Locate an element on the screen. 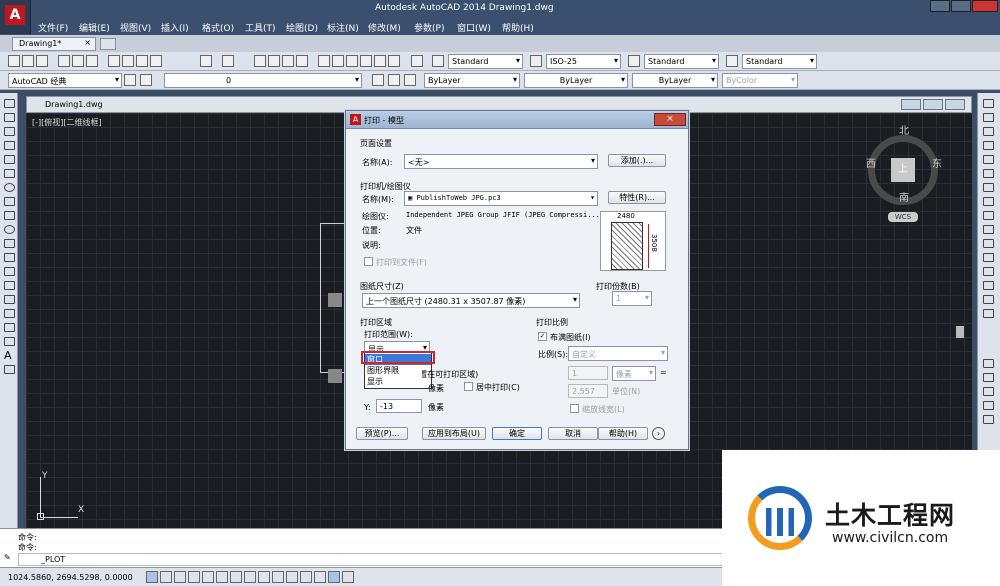 The image size is (1000, 586). maximize-button is located at coordinates (961, 6).